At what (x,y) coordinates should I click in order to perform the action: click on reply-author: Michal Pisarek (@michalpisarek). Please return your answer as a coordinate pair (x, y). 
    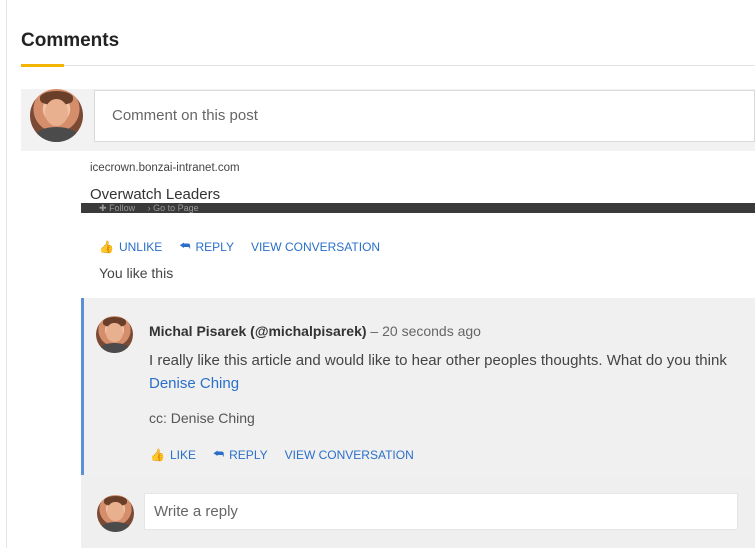
    Looking at the image, I should click on (258, 331).